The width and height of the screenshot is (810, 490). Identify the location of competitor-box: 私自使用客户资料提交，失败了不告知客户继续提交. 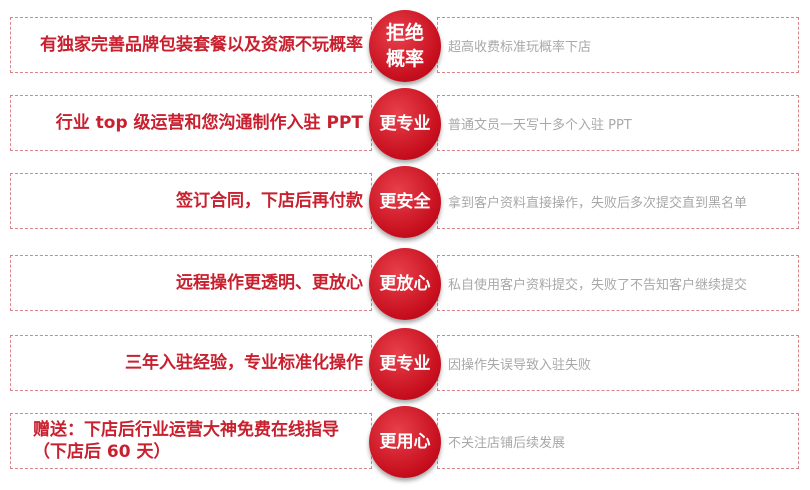
(618, 283).